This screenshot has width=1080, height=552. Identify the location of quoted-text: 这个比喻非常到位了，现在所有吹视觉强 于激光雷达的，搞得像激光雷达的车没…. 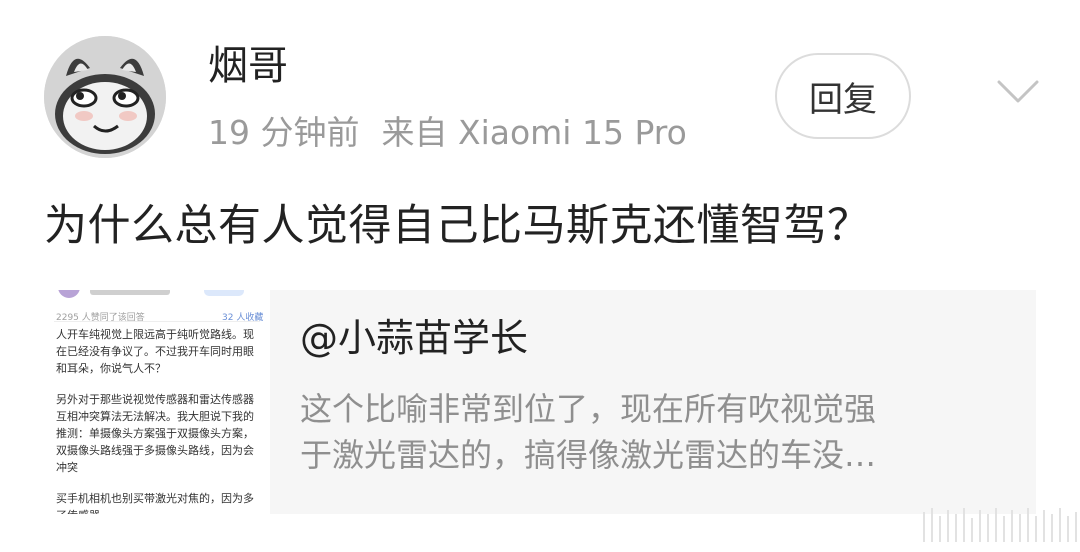
(645, 432).